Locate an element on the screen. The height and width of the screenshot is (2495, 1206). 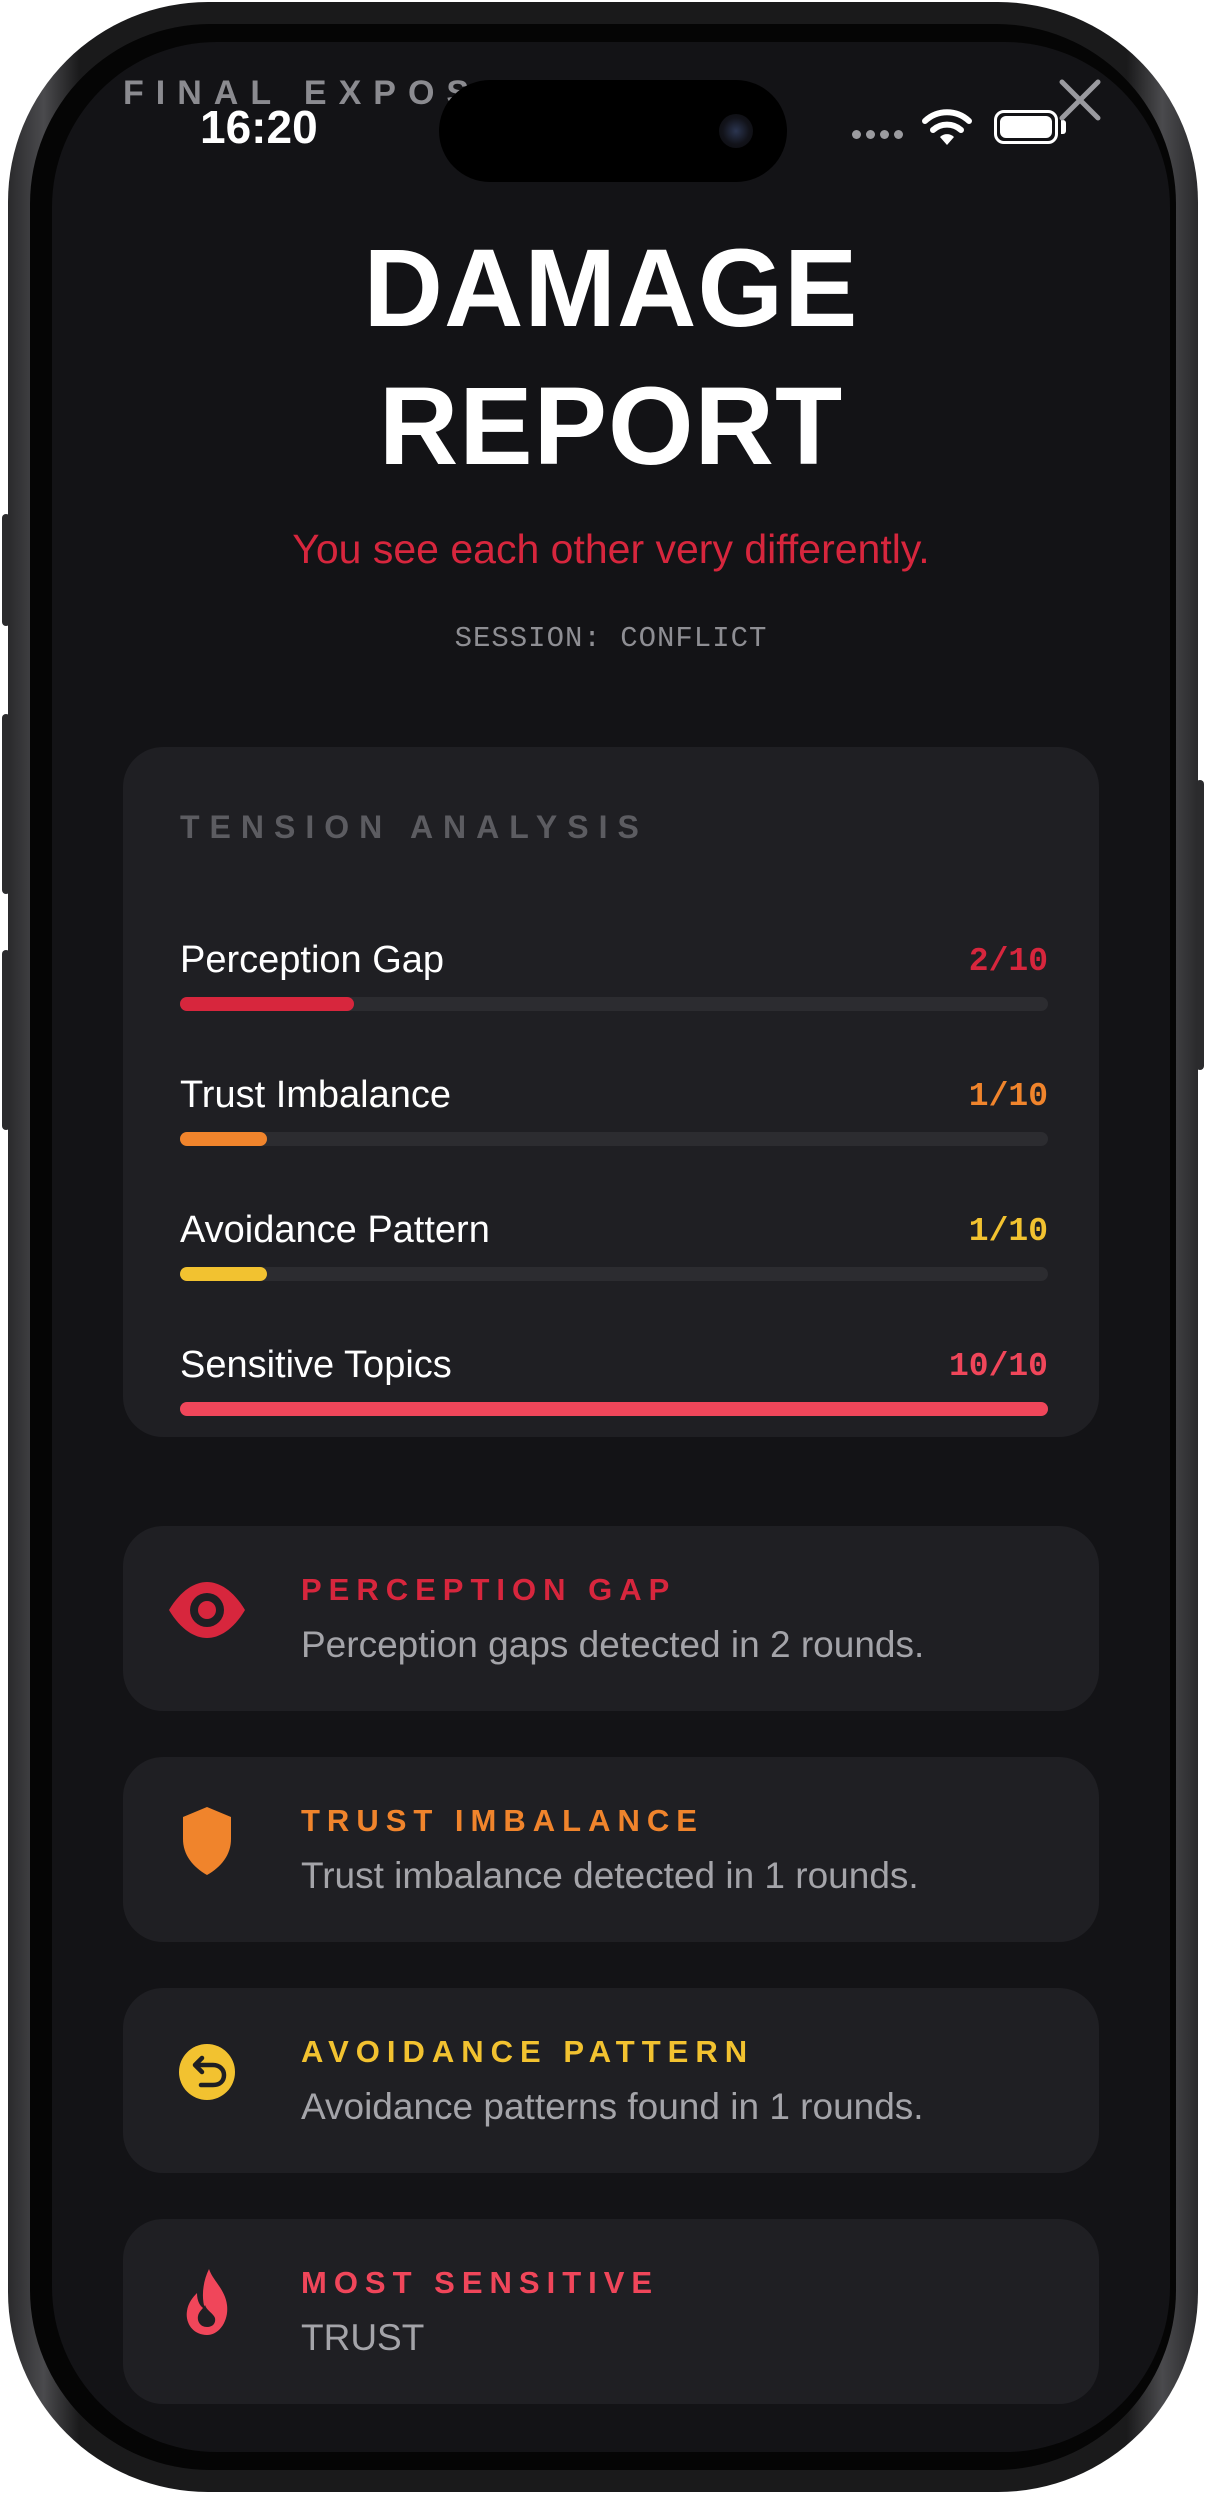
insight-title: AVOIDANCE PATTERN is located at coordinates (528, 2051).